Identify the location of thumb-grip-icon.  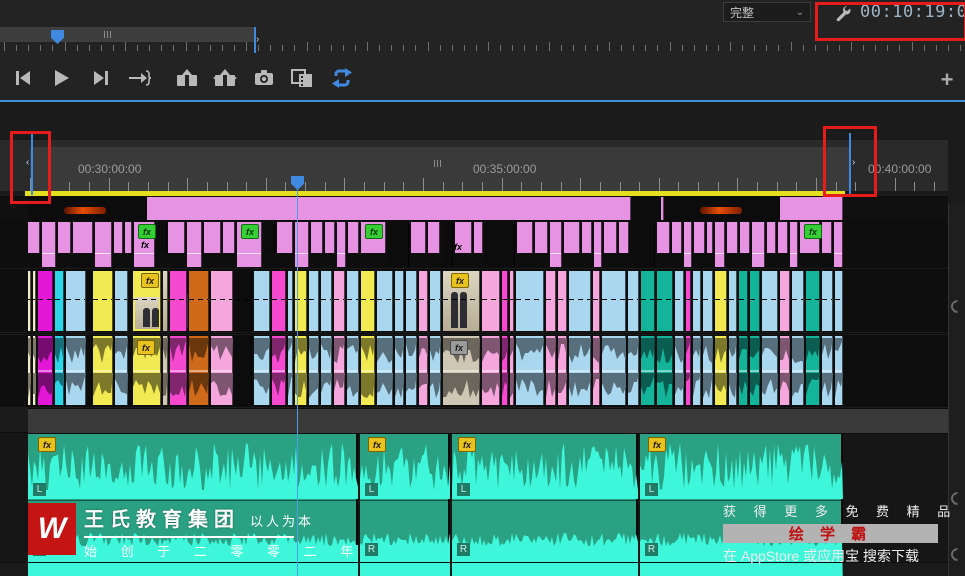
(107, 34).